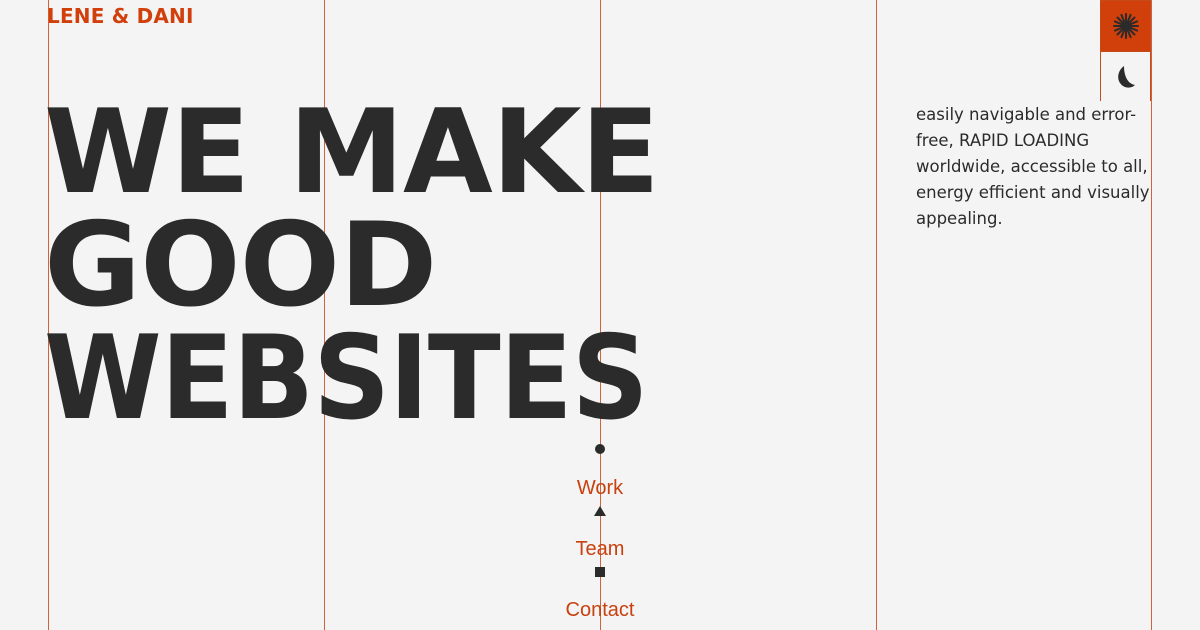 The width and height of the screenshot is (1200, 630). Describe the element at coordinates (120, 16) in the screenshot. I see `brand-logo-link: LENE & DANI` at that location.